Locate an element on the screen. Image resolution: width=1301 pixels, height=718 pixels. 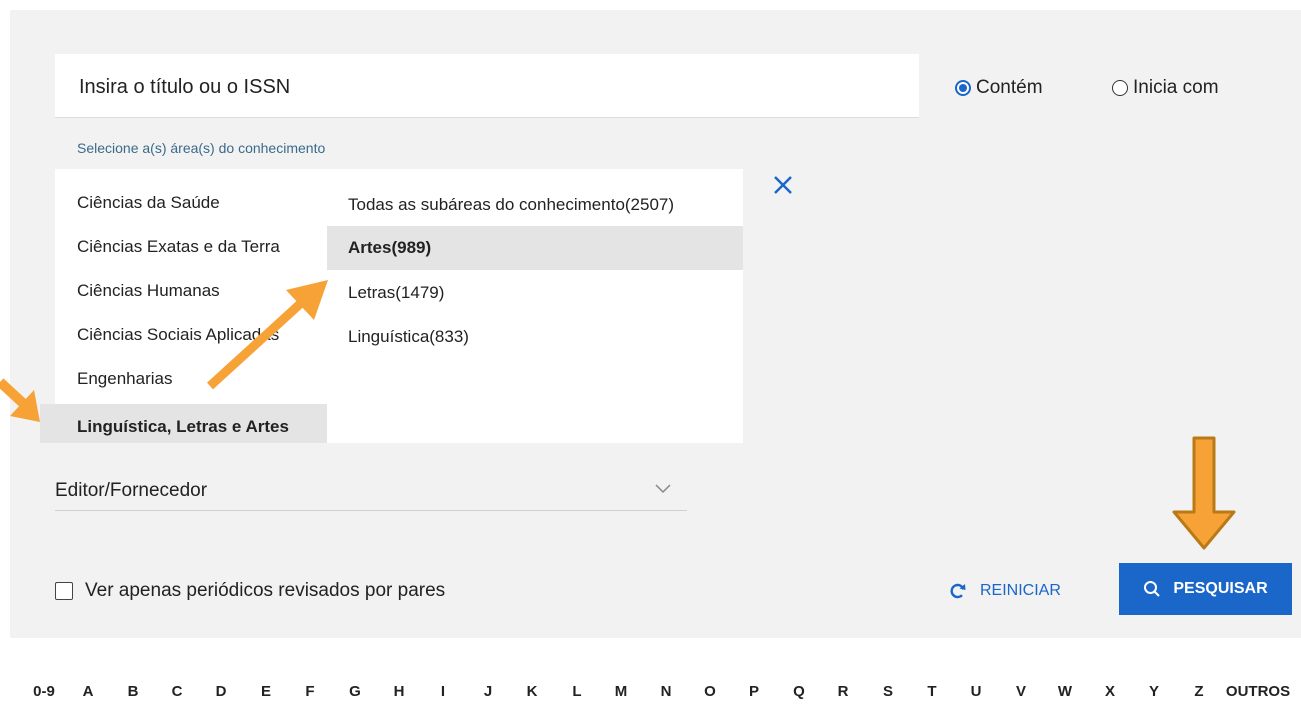
alpha-link: R is located at coordinates (843, 691).